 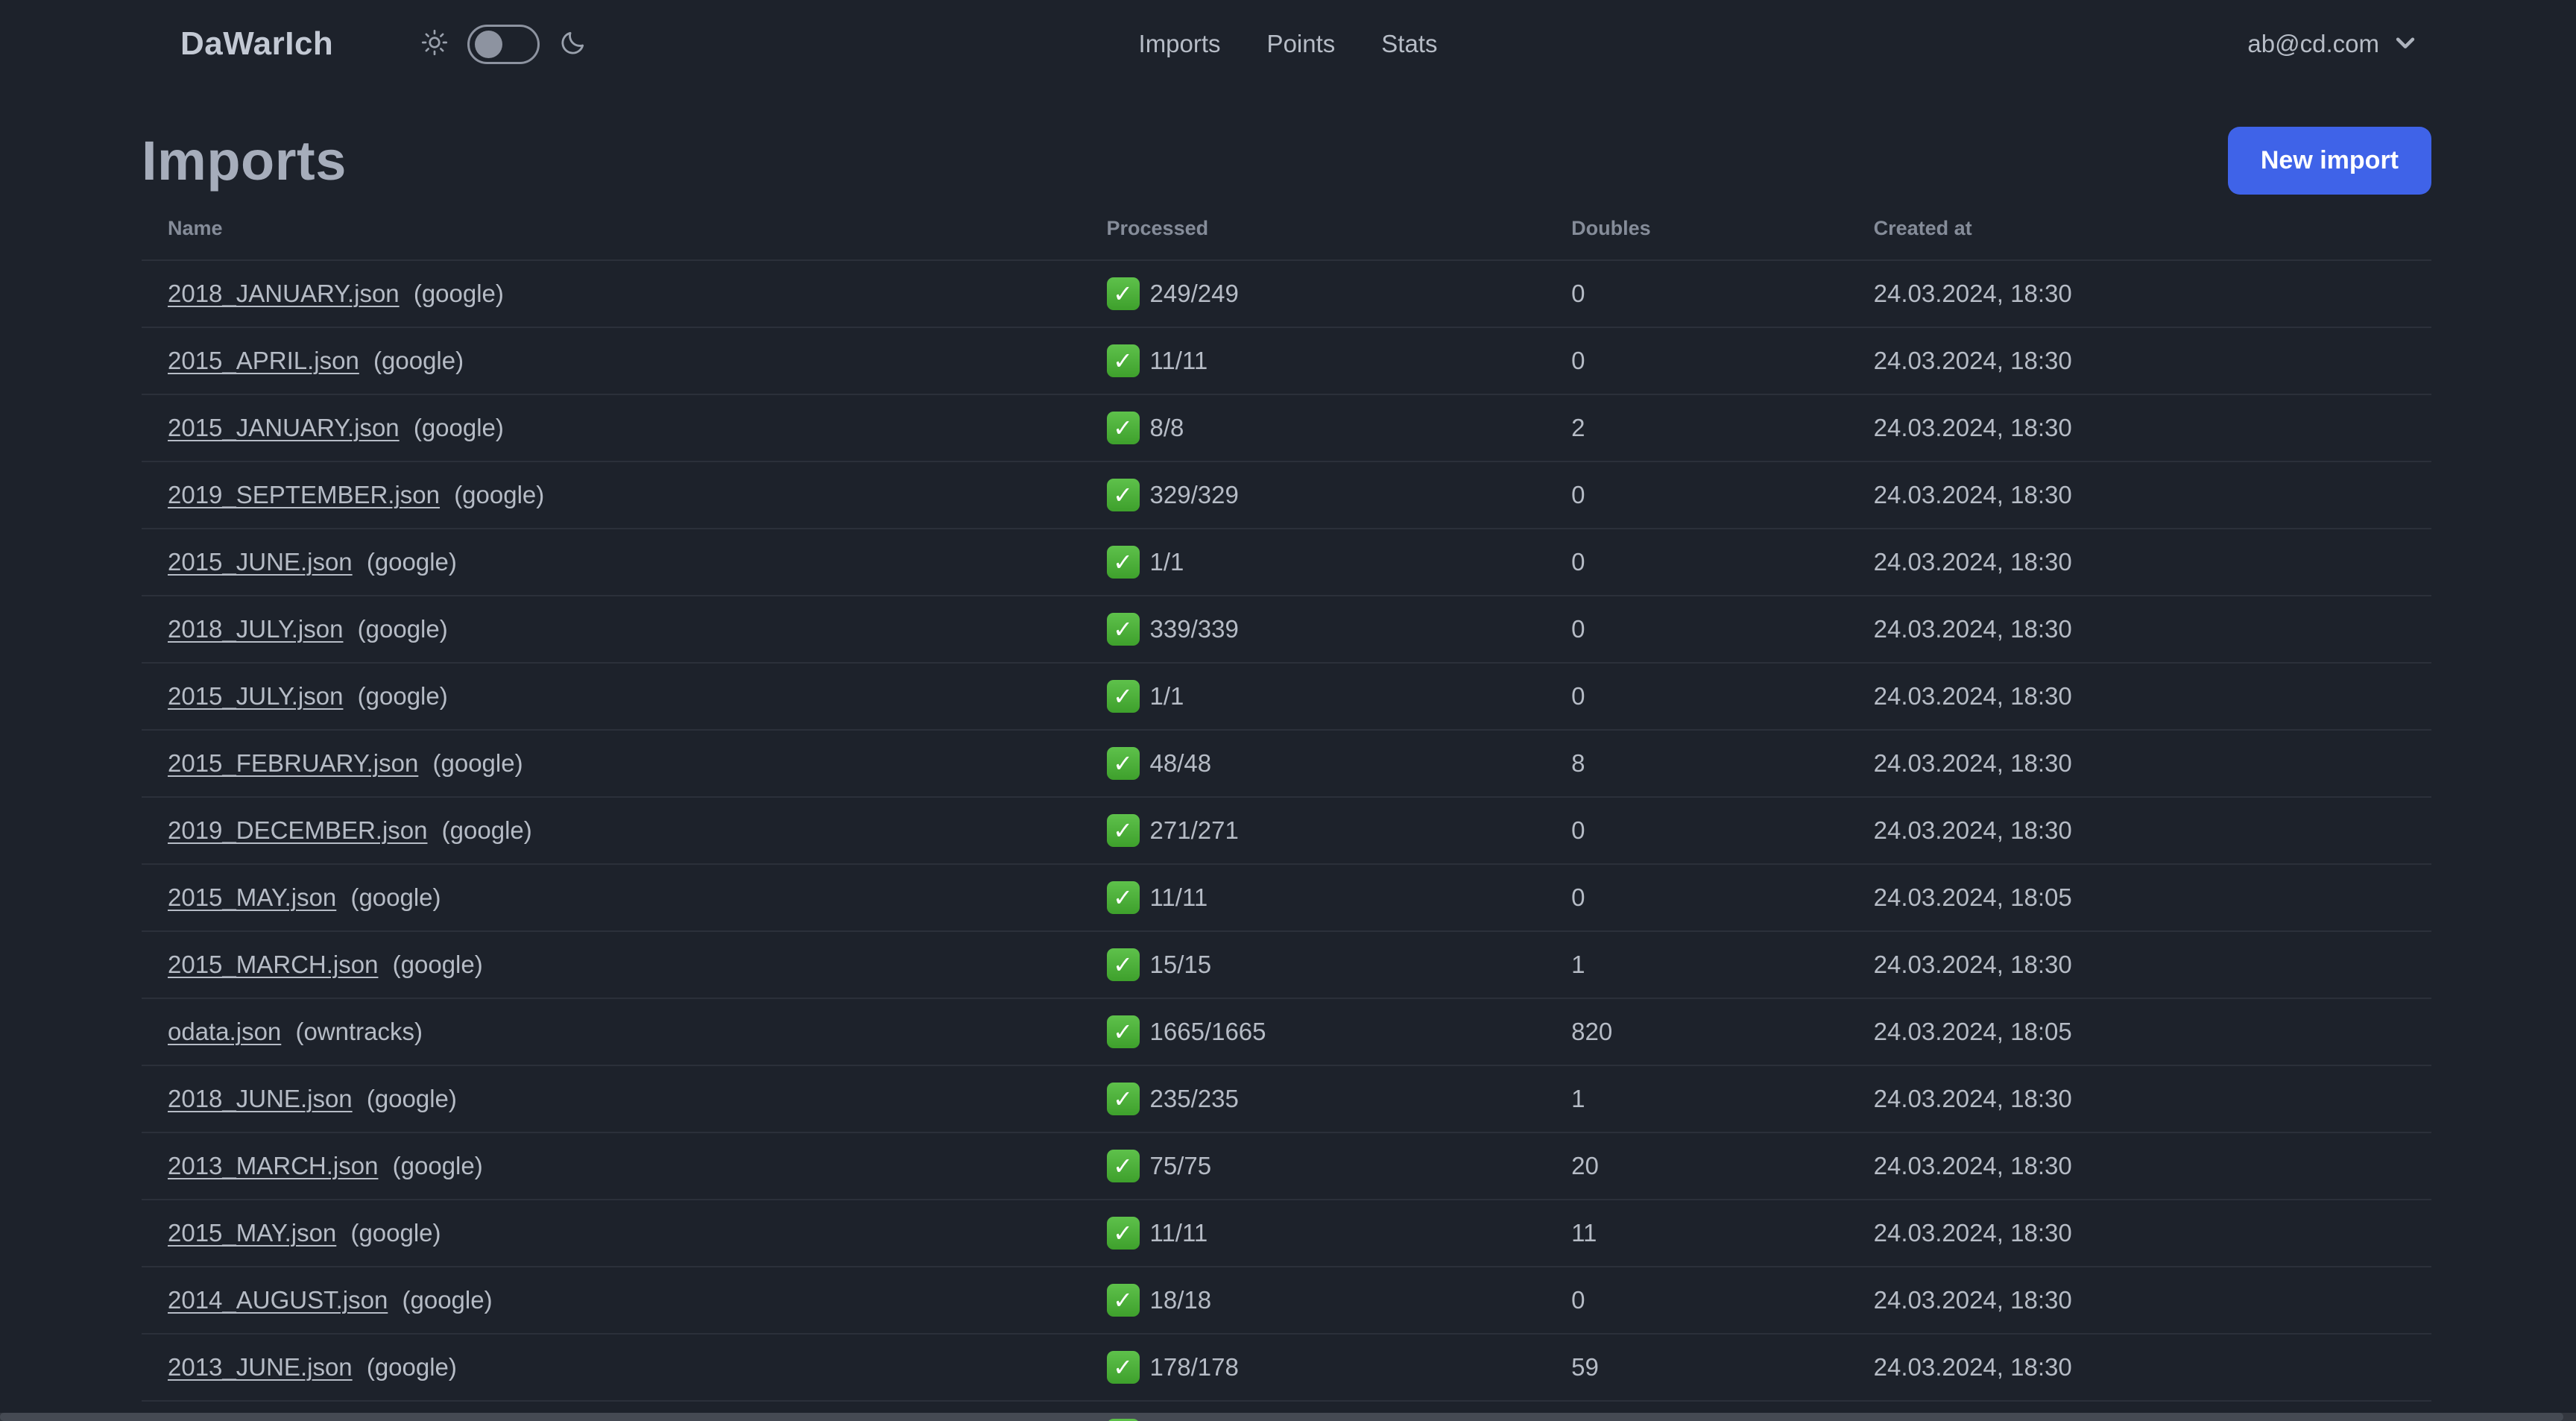 What do you see at coordinates (434, 44) in the screenshot?
I see `sun-icon` at bounding box center [434, 44].